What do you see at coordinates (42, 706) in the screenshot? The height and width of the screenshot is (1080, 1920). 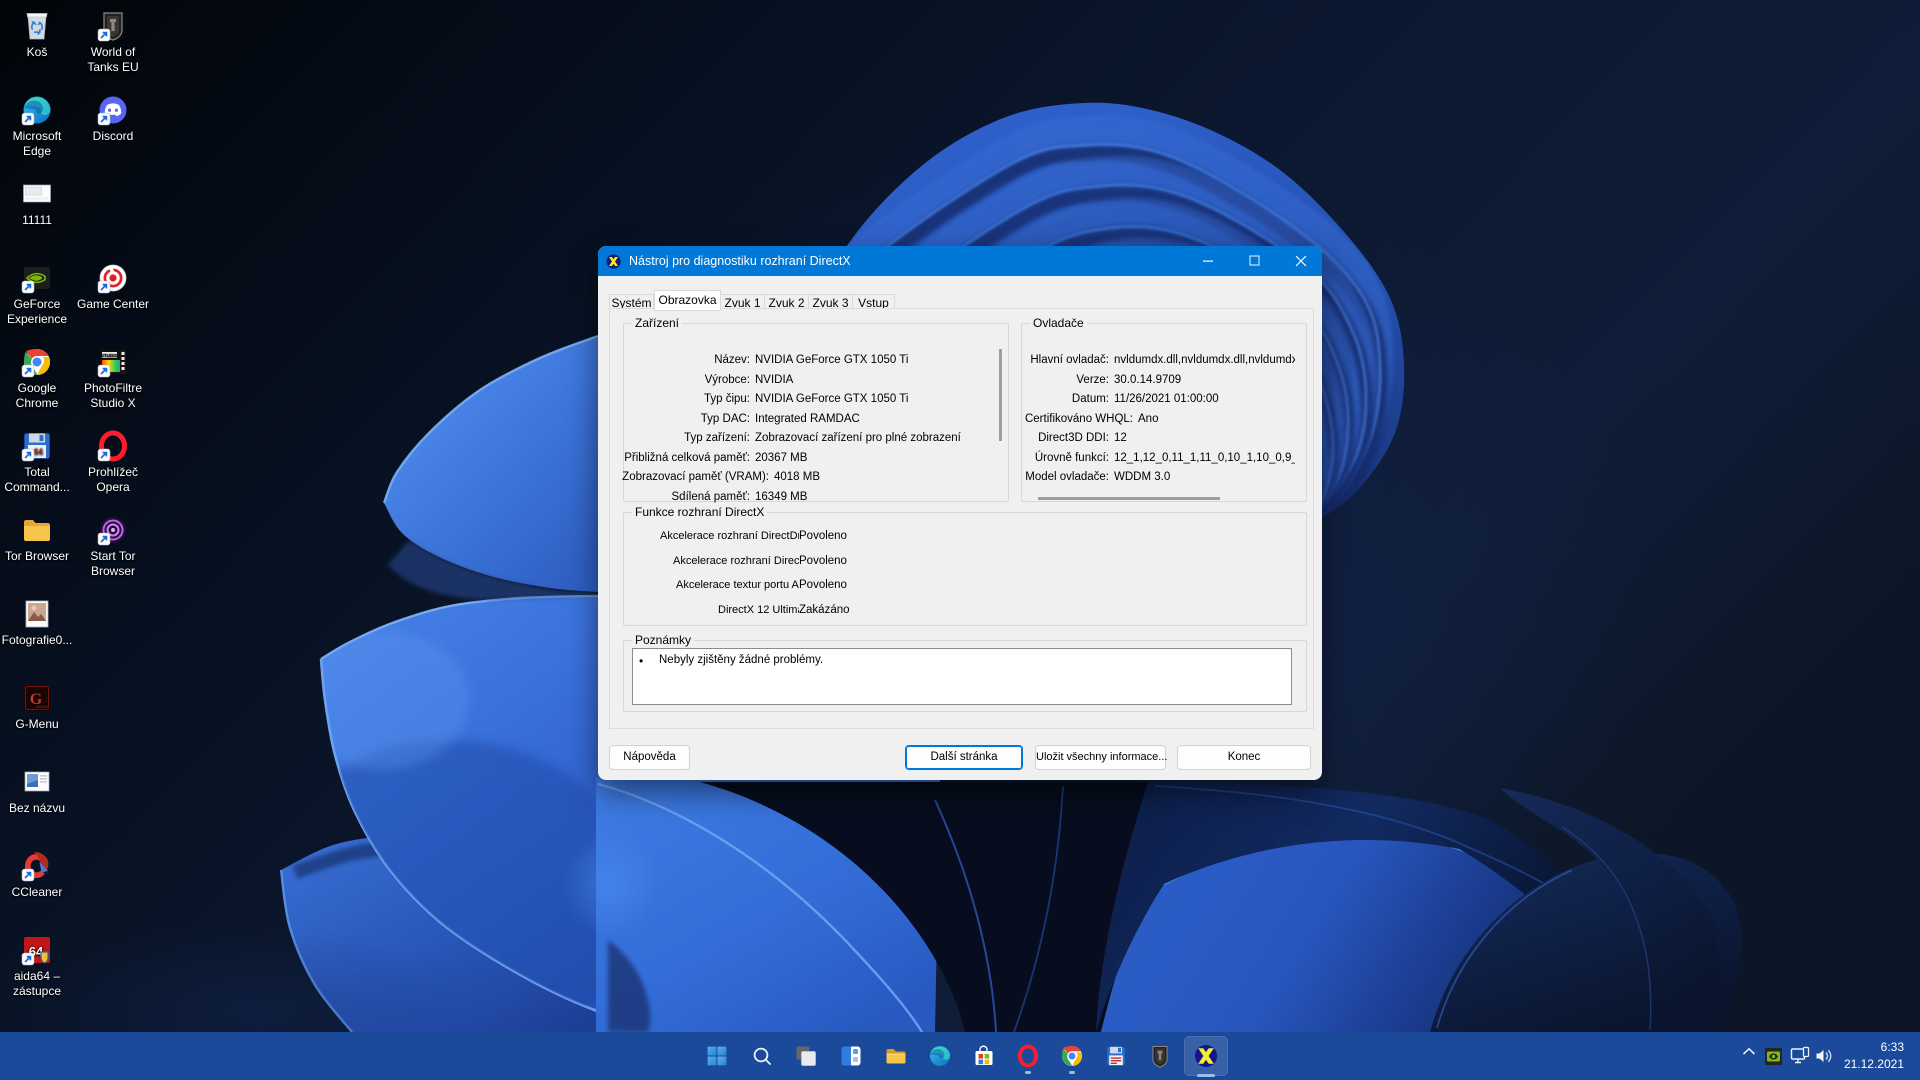 I see `svg-text: MENU` at bounding box center [42, 706].